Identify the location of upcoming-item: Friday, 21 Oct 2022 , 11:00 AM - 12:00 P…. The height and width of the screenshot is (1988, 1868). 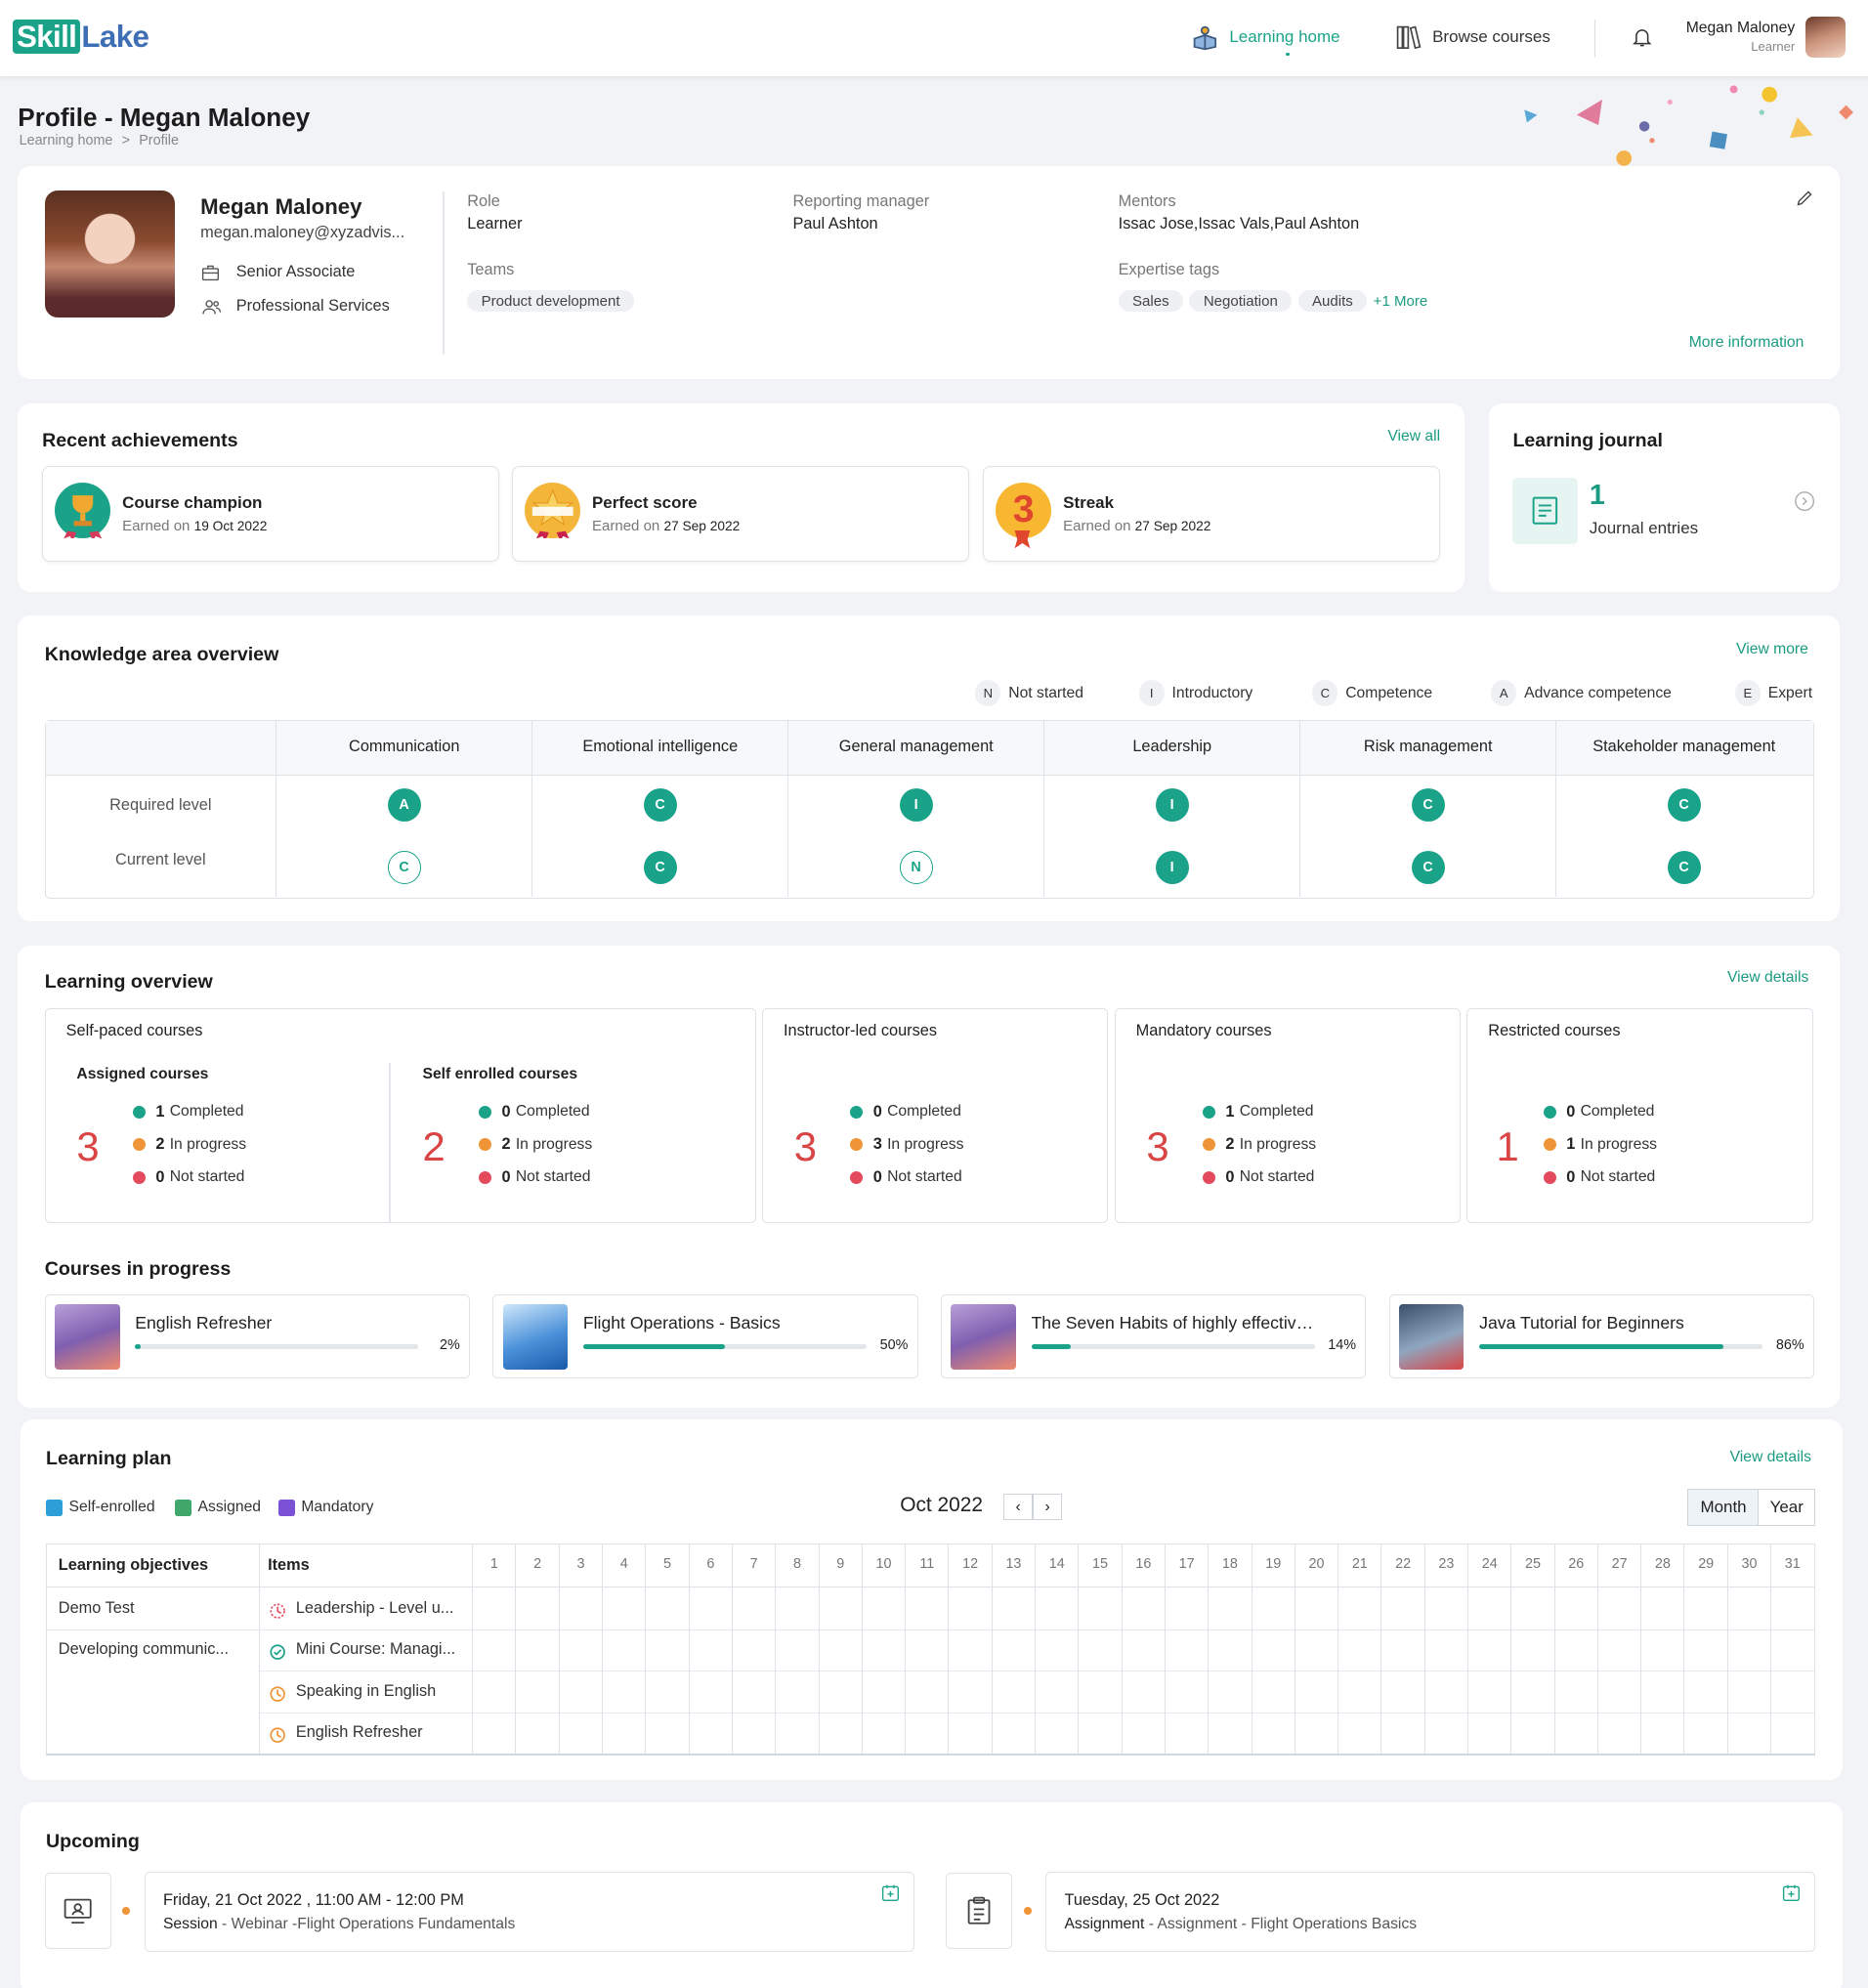
(529, 1911).